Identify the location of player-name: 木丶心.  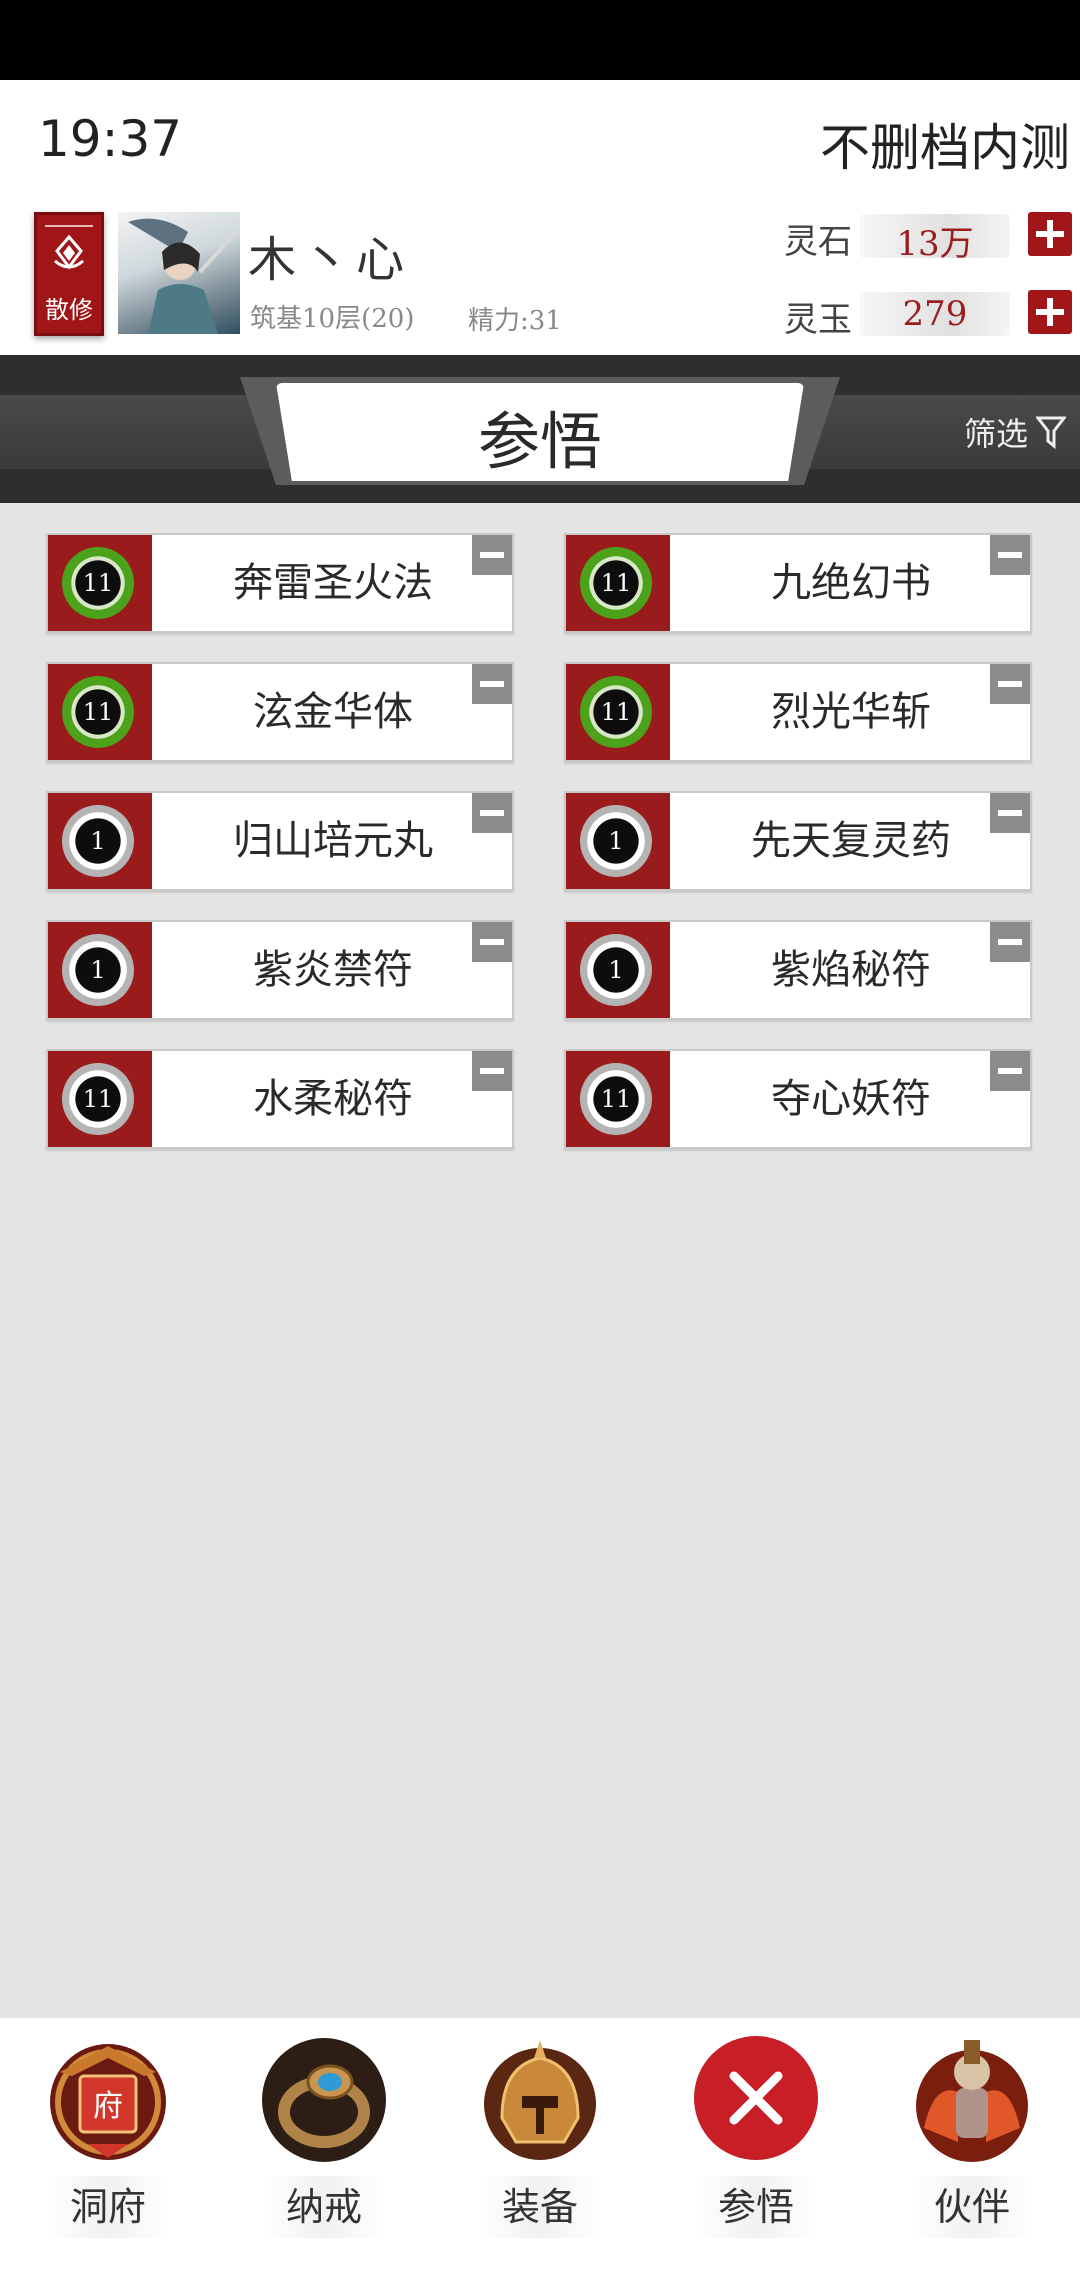
(329, 260).